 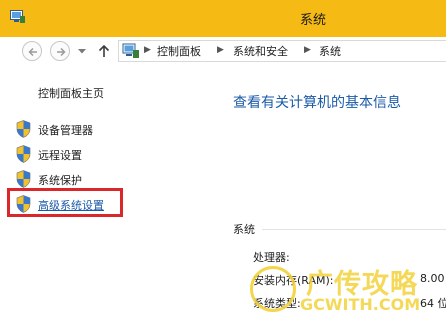 I want to click on sidebar-item-label: 设备管理器, so click(x=65, y=130).